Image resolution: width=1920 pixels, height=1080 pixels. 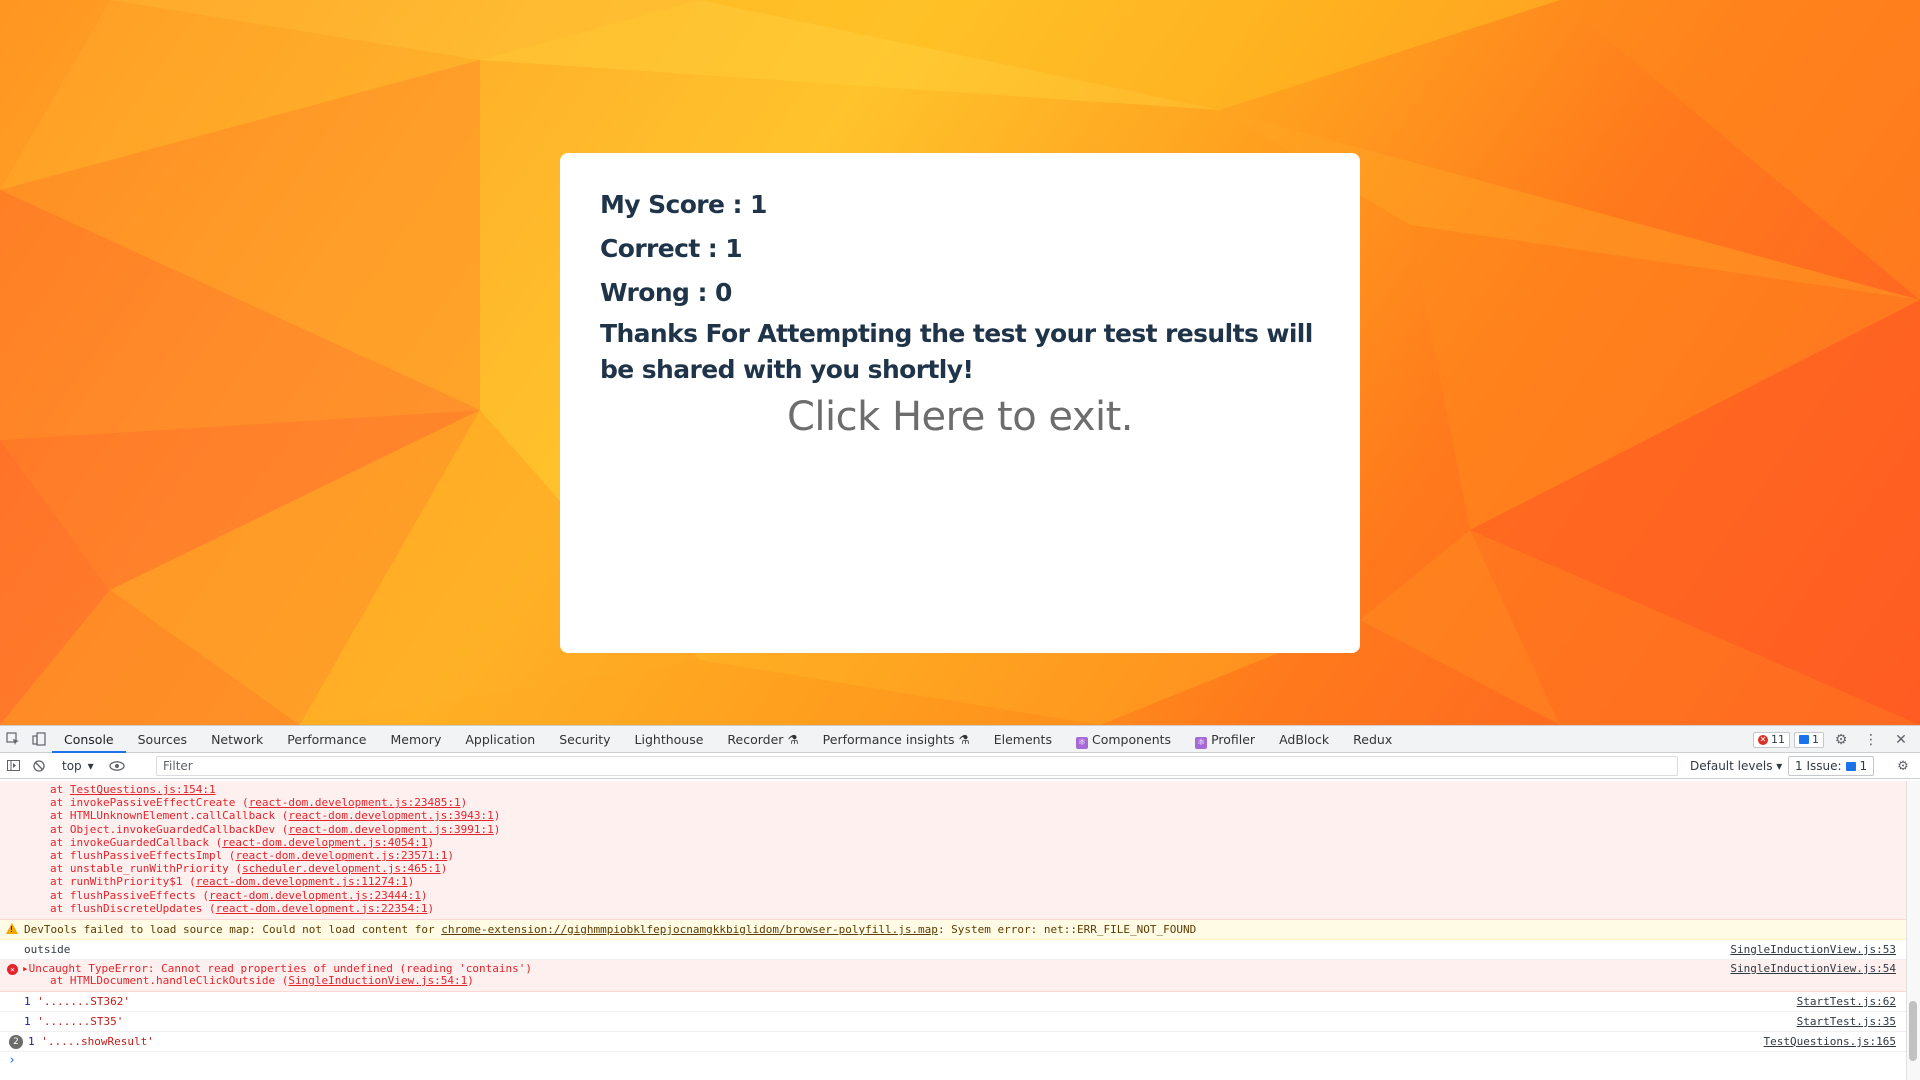 What do you see at coordinates (960, 417) in the screenshot?
I see `exit-link: Click Here to exit.` at bounding box center [960, 417].